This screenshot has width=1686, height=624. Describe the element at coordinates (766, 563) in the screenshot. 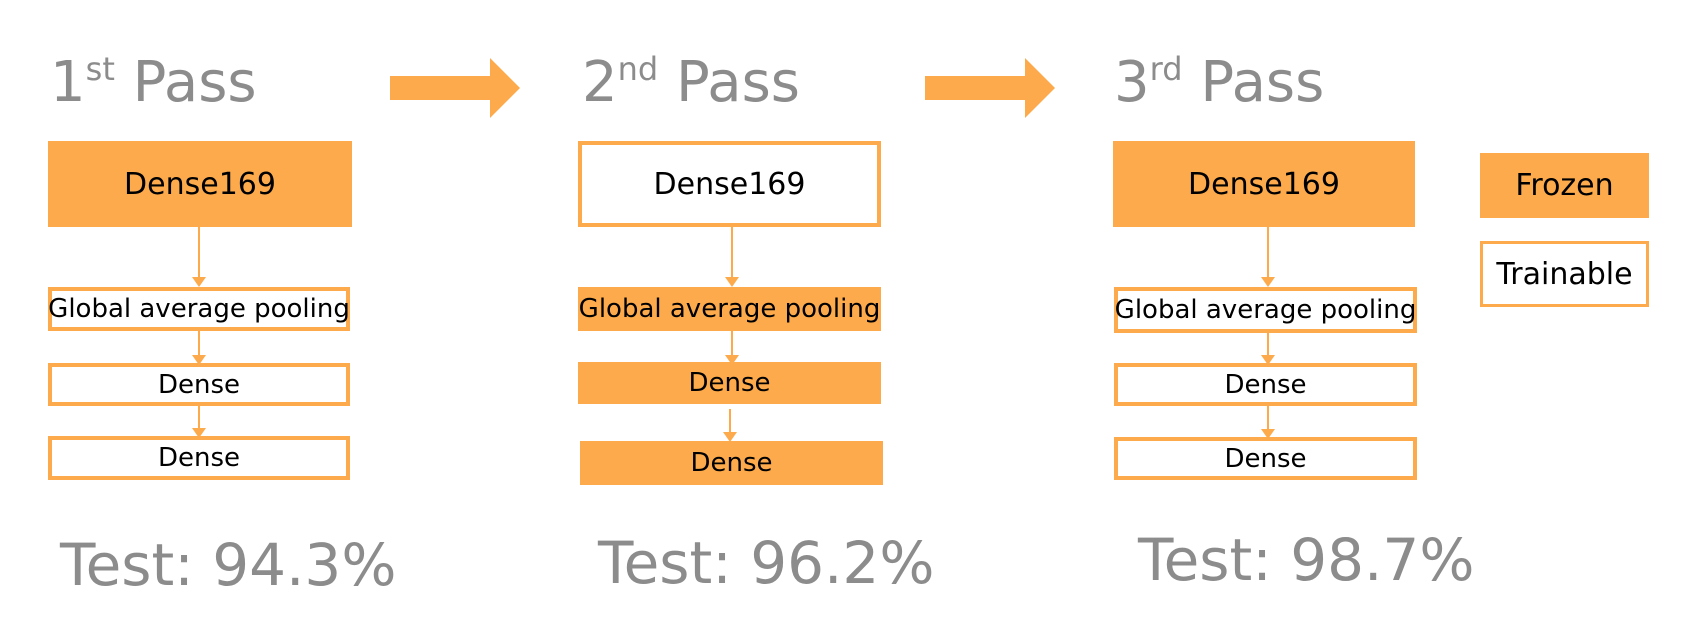

I see `pass-2-test-result: Test: 96.2%` at that location.